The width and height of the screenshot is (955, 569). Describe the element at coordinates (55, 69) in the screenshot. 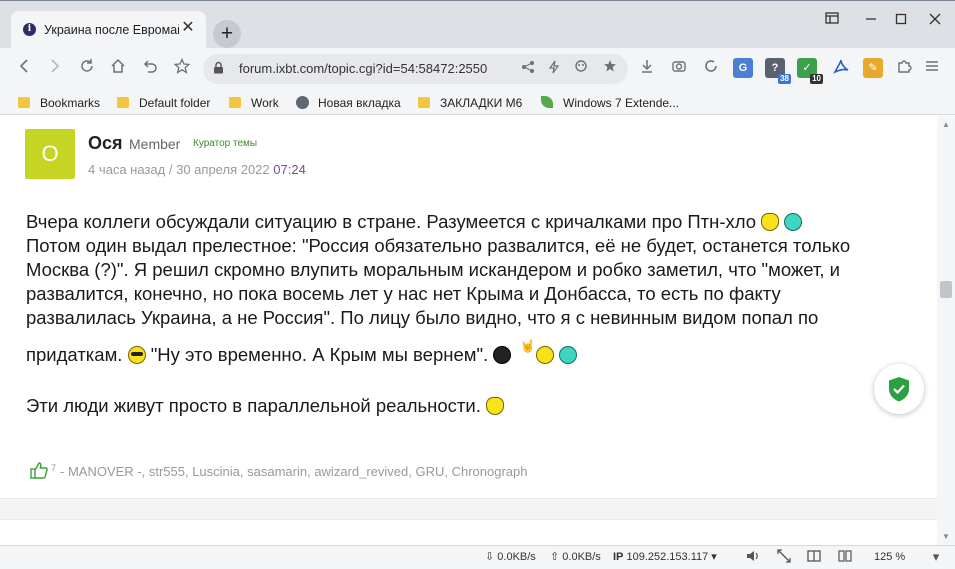

I see `forward-icon` at that location.